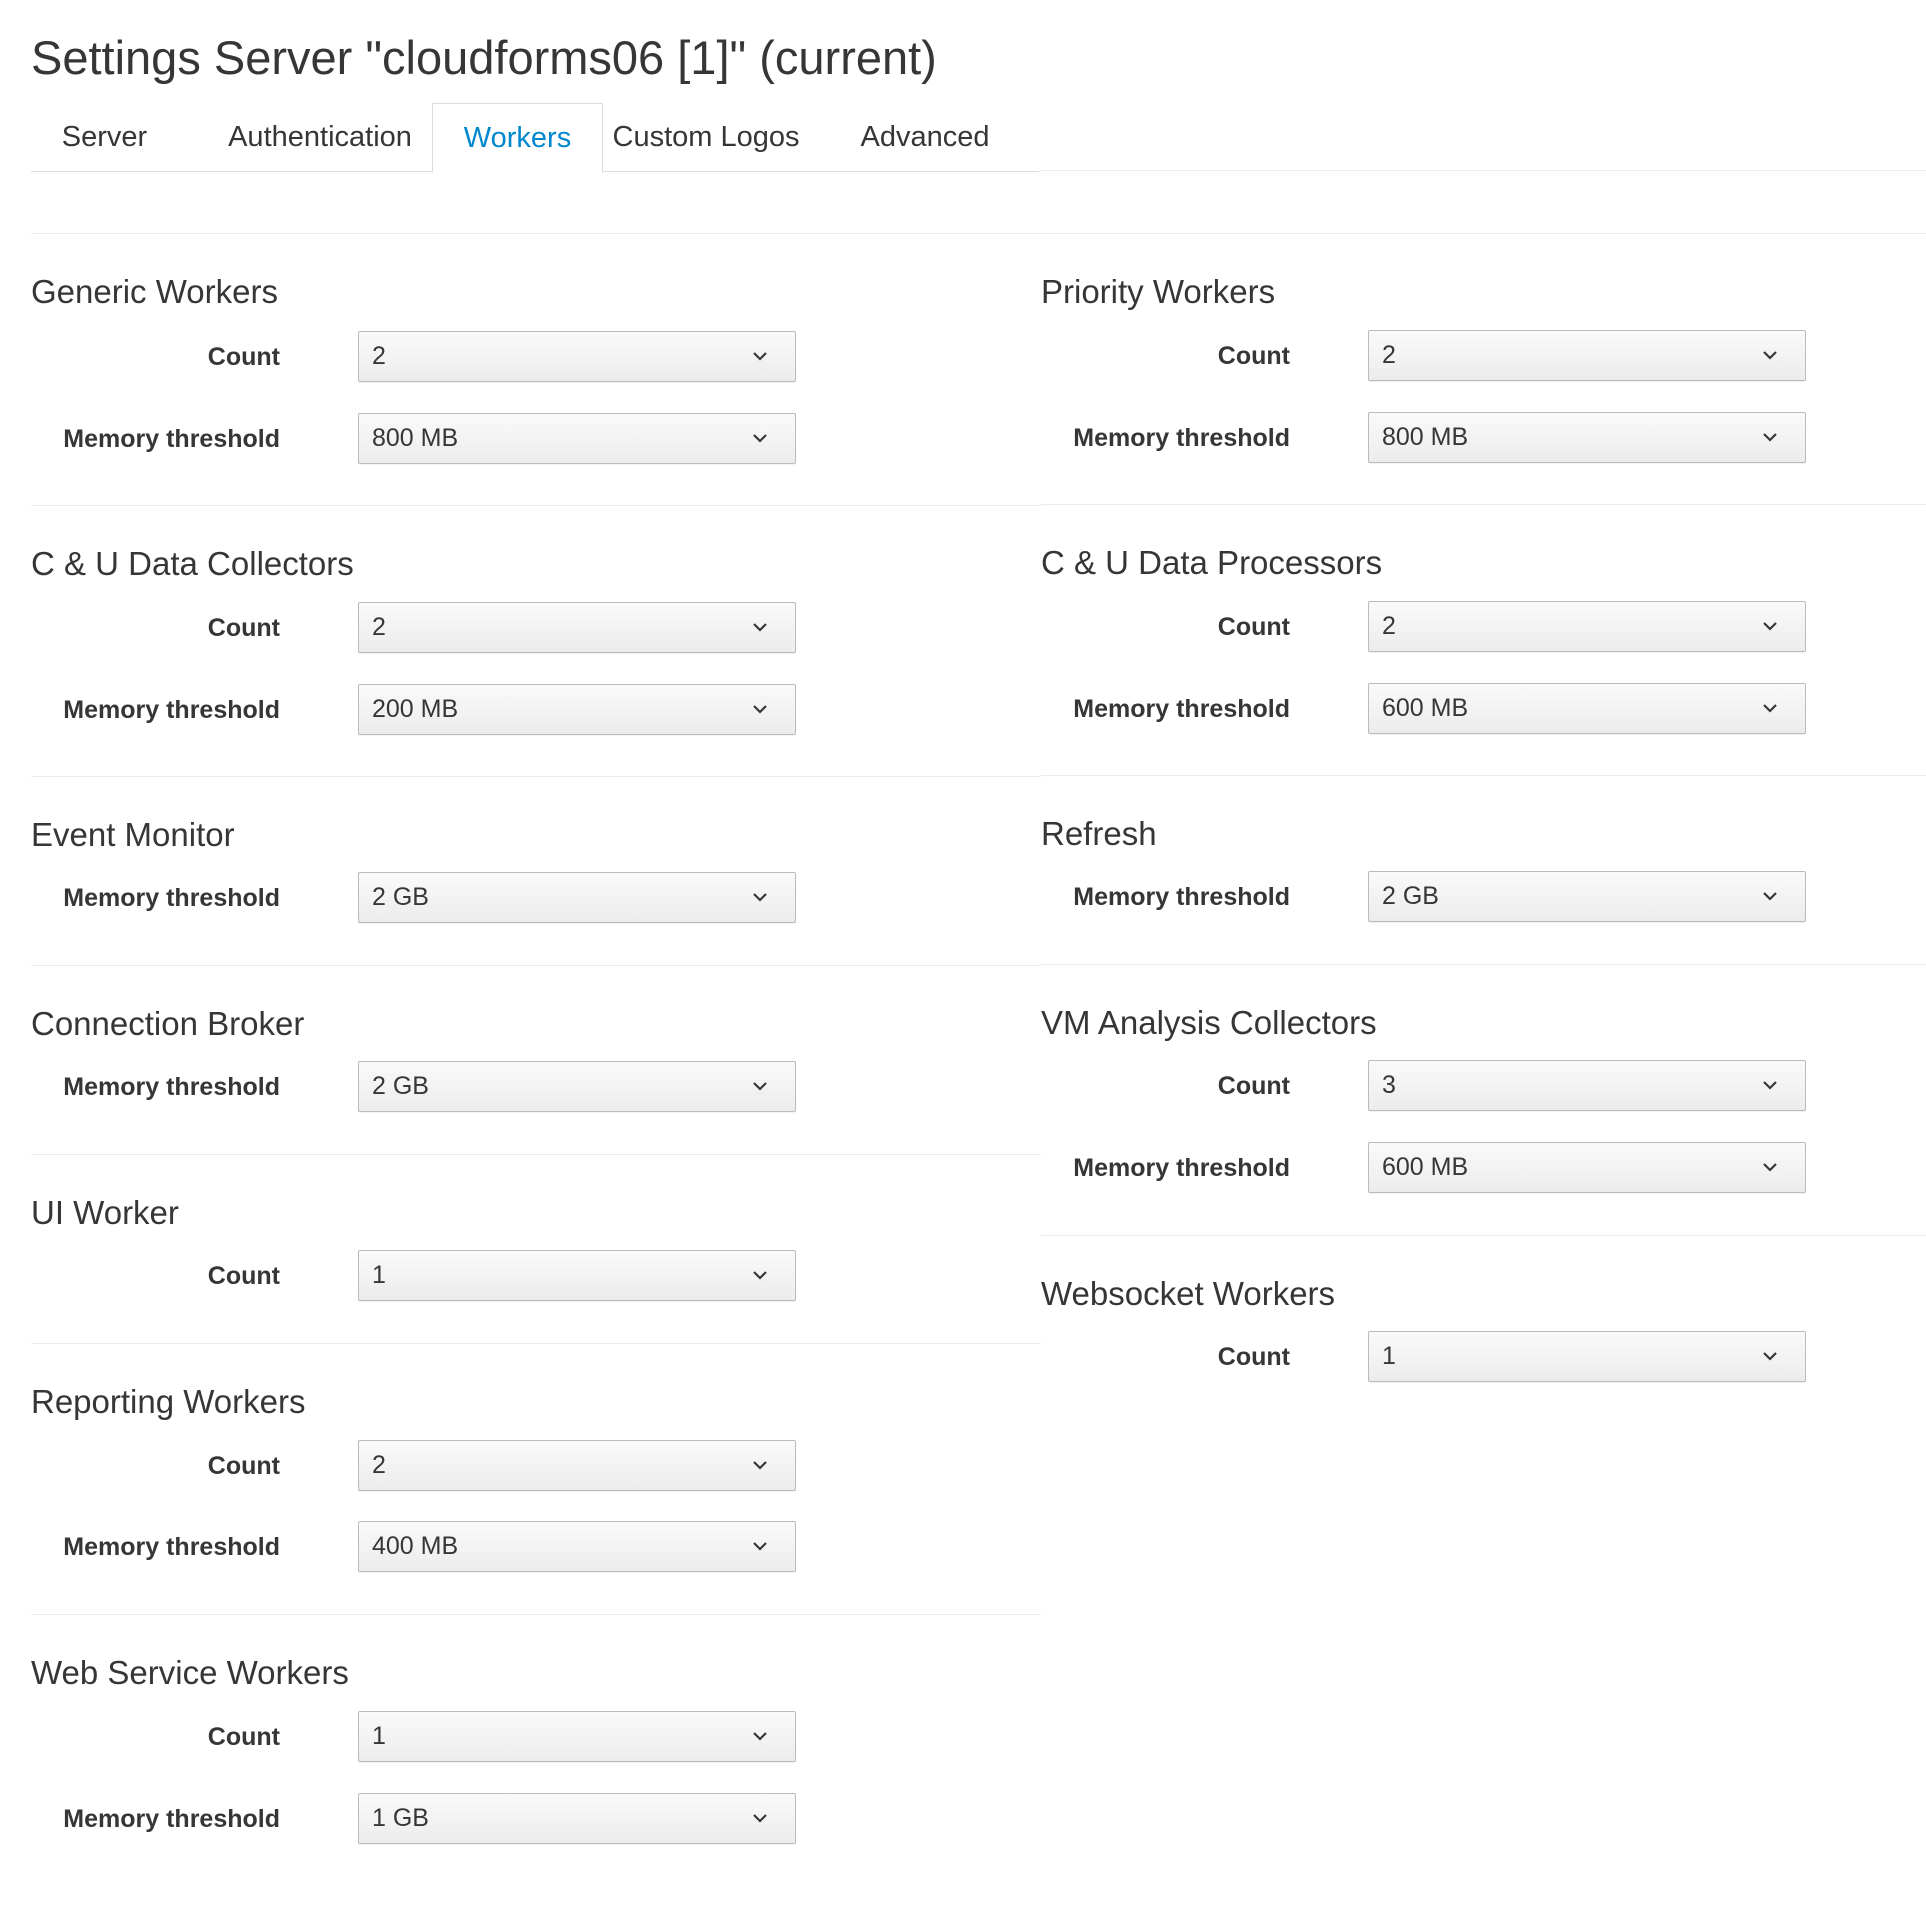 The image size is (1926, 1918). I want to click on web-service-workers-memory-select: 1 GB, so click(577, 1818).